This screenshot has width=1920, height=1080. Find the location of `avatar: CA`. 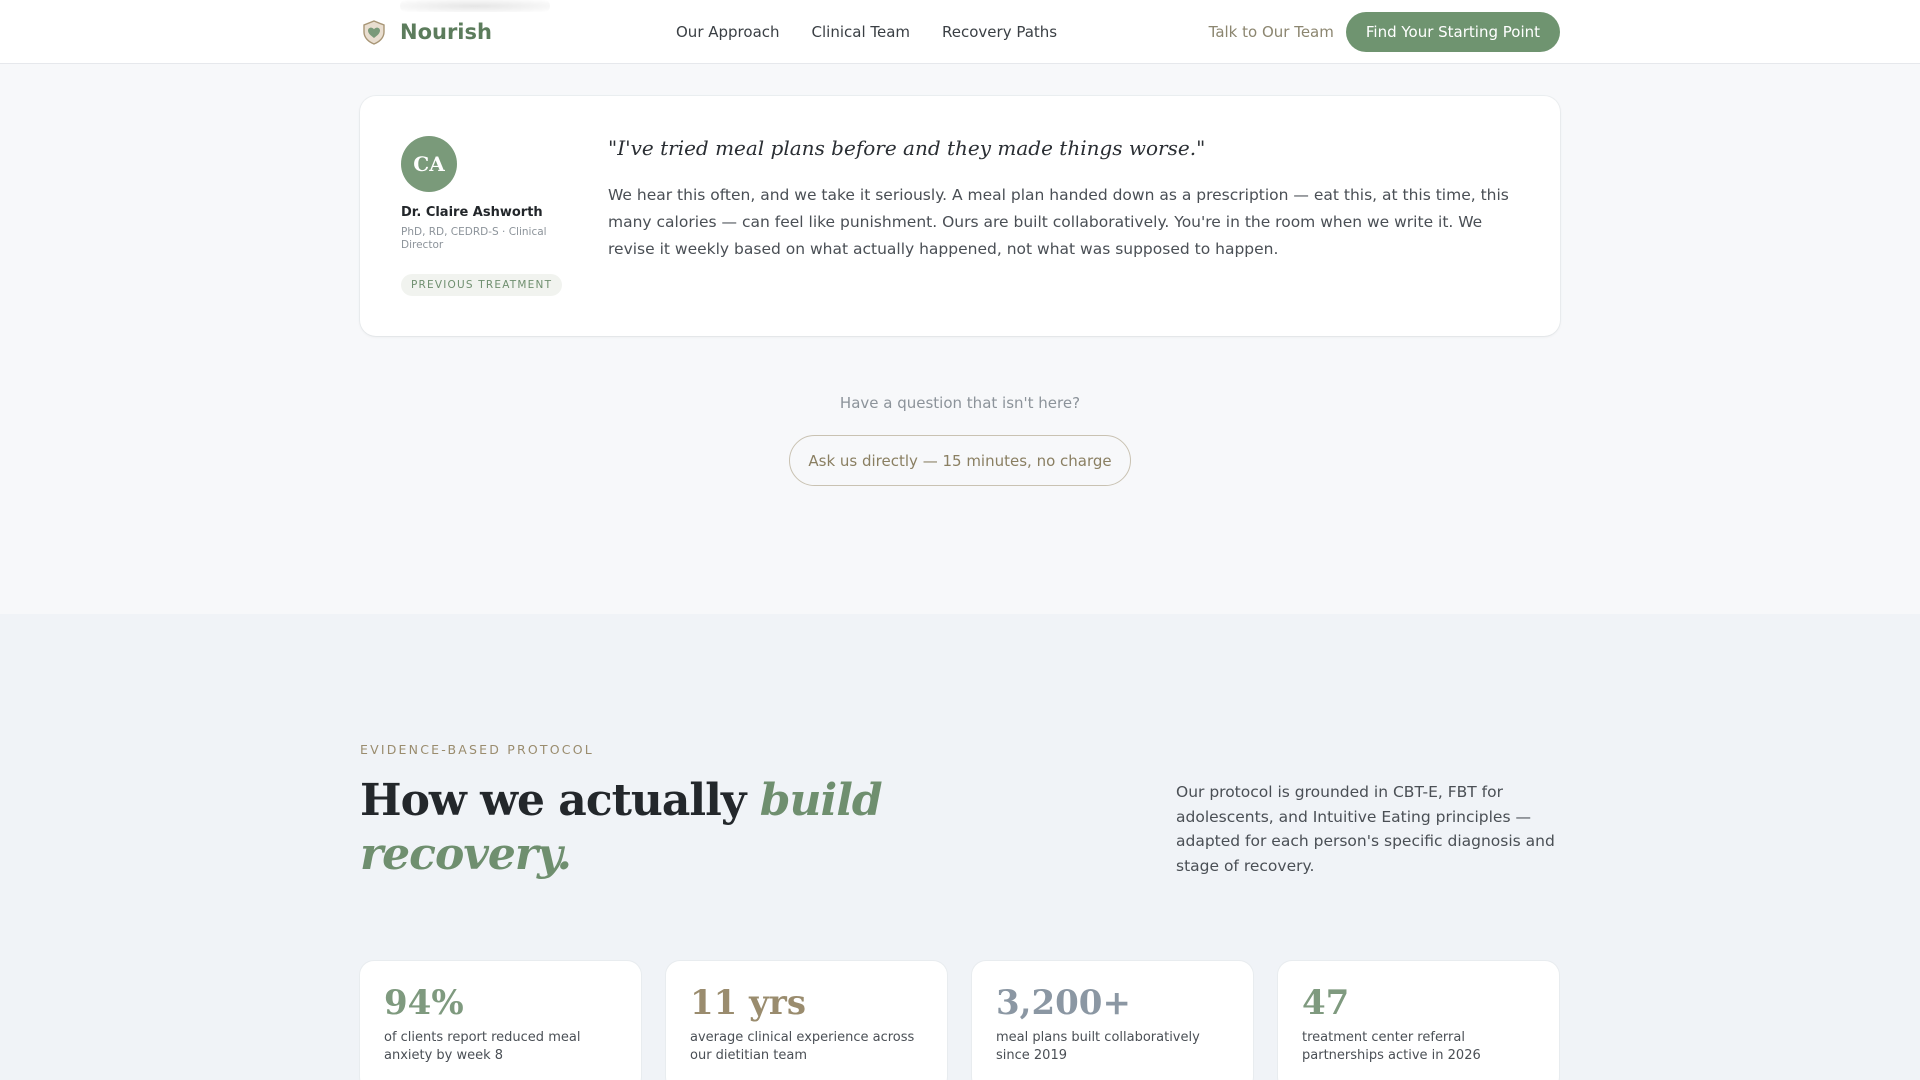

avatar: CA is located at coordinates (429, 164).